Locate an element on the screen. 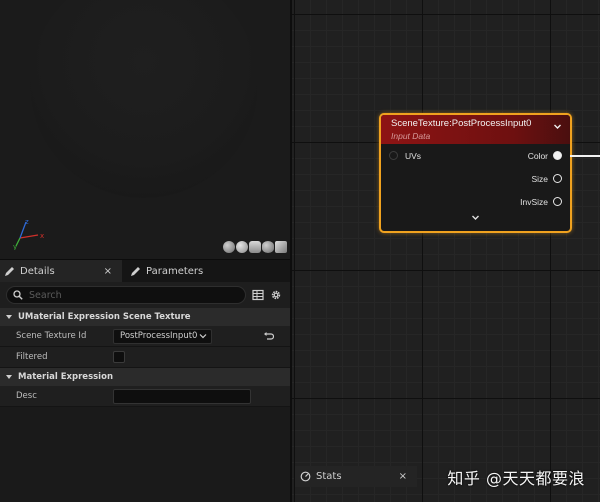  output-pin-label: Size is located at coordinates (539, 178).